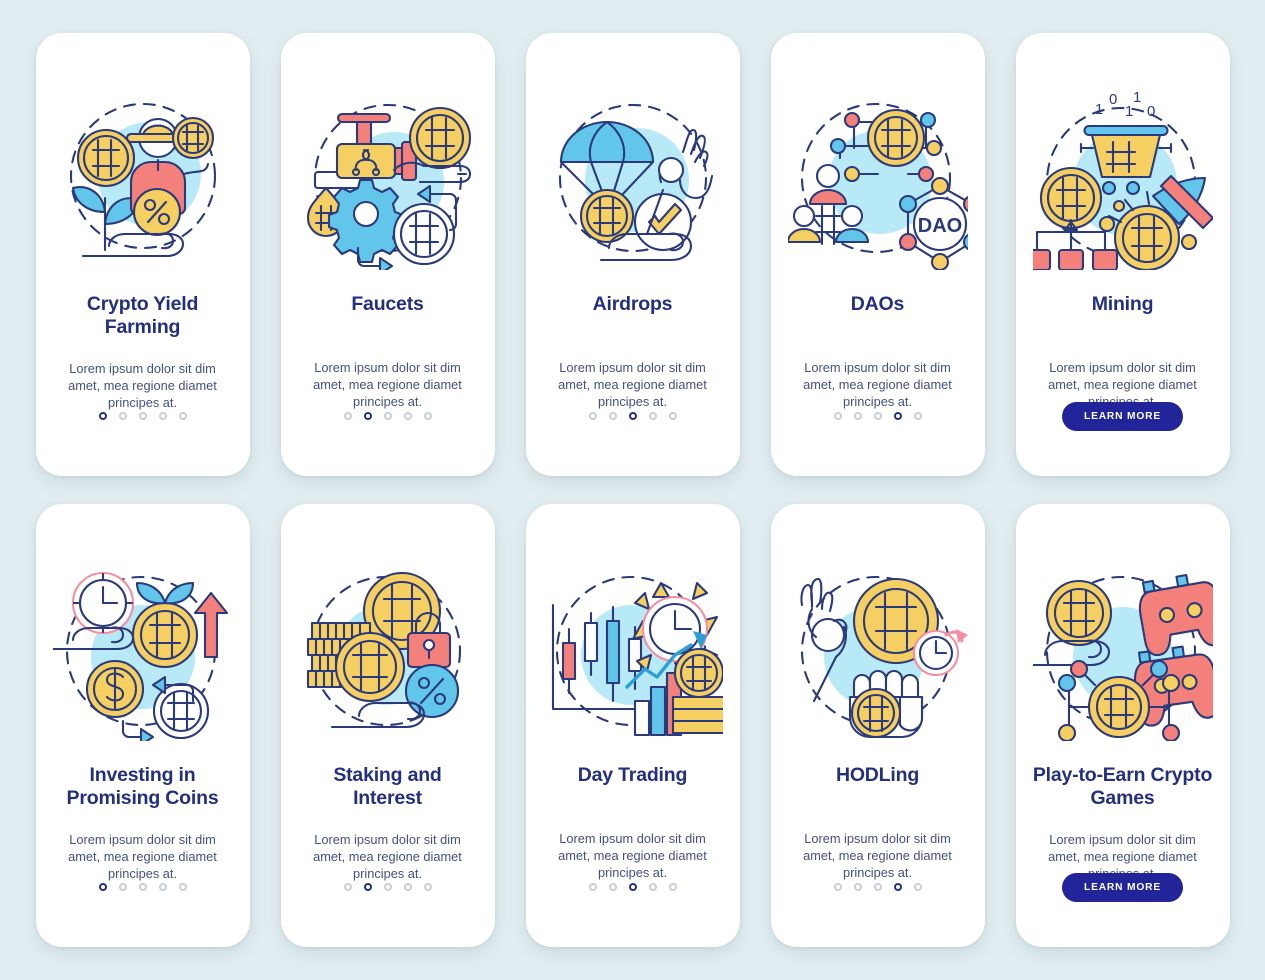 The width and height of the screenshot is (1265, 980). I want to click on candlestick-chart-clock-trendline-coins-icon, so click(633, 651).